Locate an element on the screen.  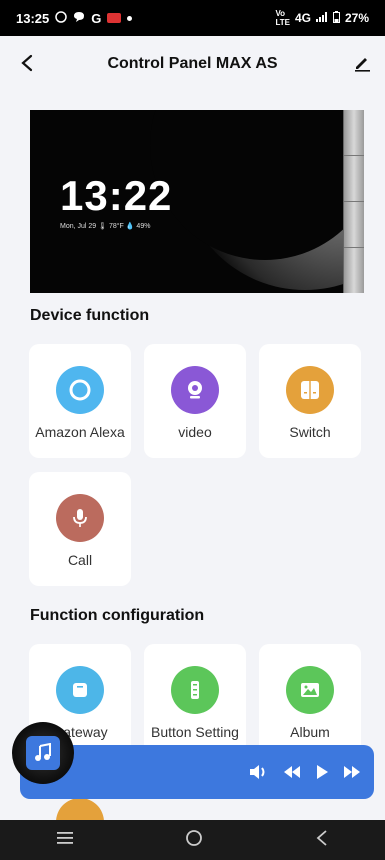
device-clock: 13:22 is located at coordinates (116, 195).